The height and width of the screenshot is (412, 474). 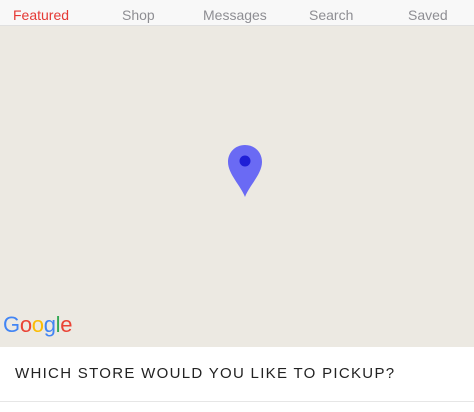 I want to click on map-pin-center-dot, so click(x=245, y=161).